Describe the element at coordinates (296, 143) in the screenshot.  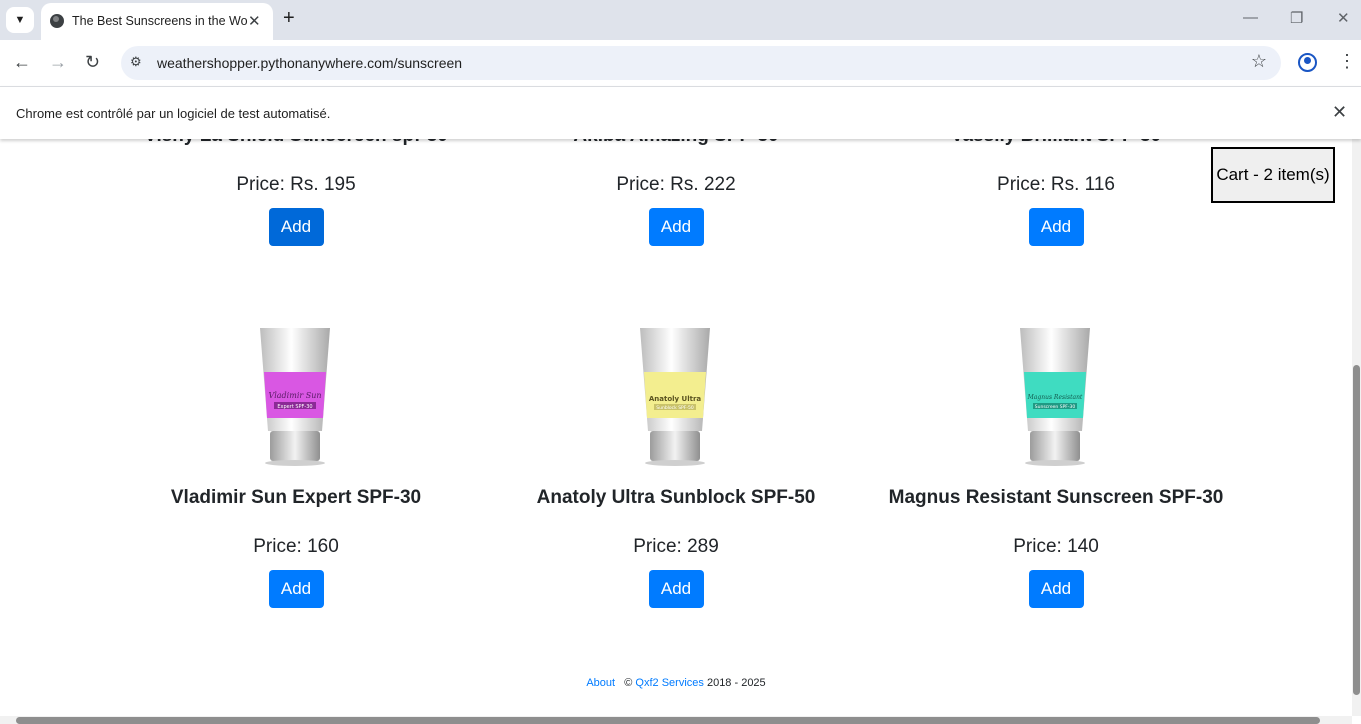
I see `product-name: Vishy La Shield Sunscreen spf-30` at that location.